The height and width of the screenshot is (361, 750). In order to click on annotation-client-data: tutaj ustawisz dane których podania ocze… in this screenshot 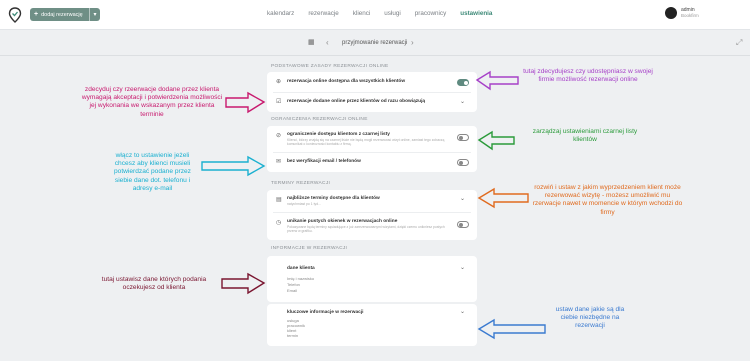, I will do `click(154, 284)`.